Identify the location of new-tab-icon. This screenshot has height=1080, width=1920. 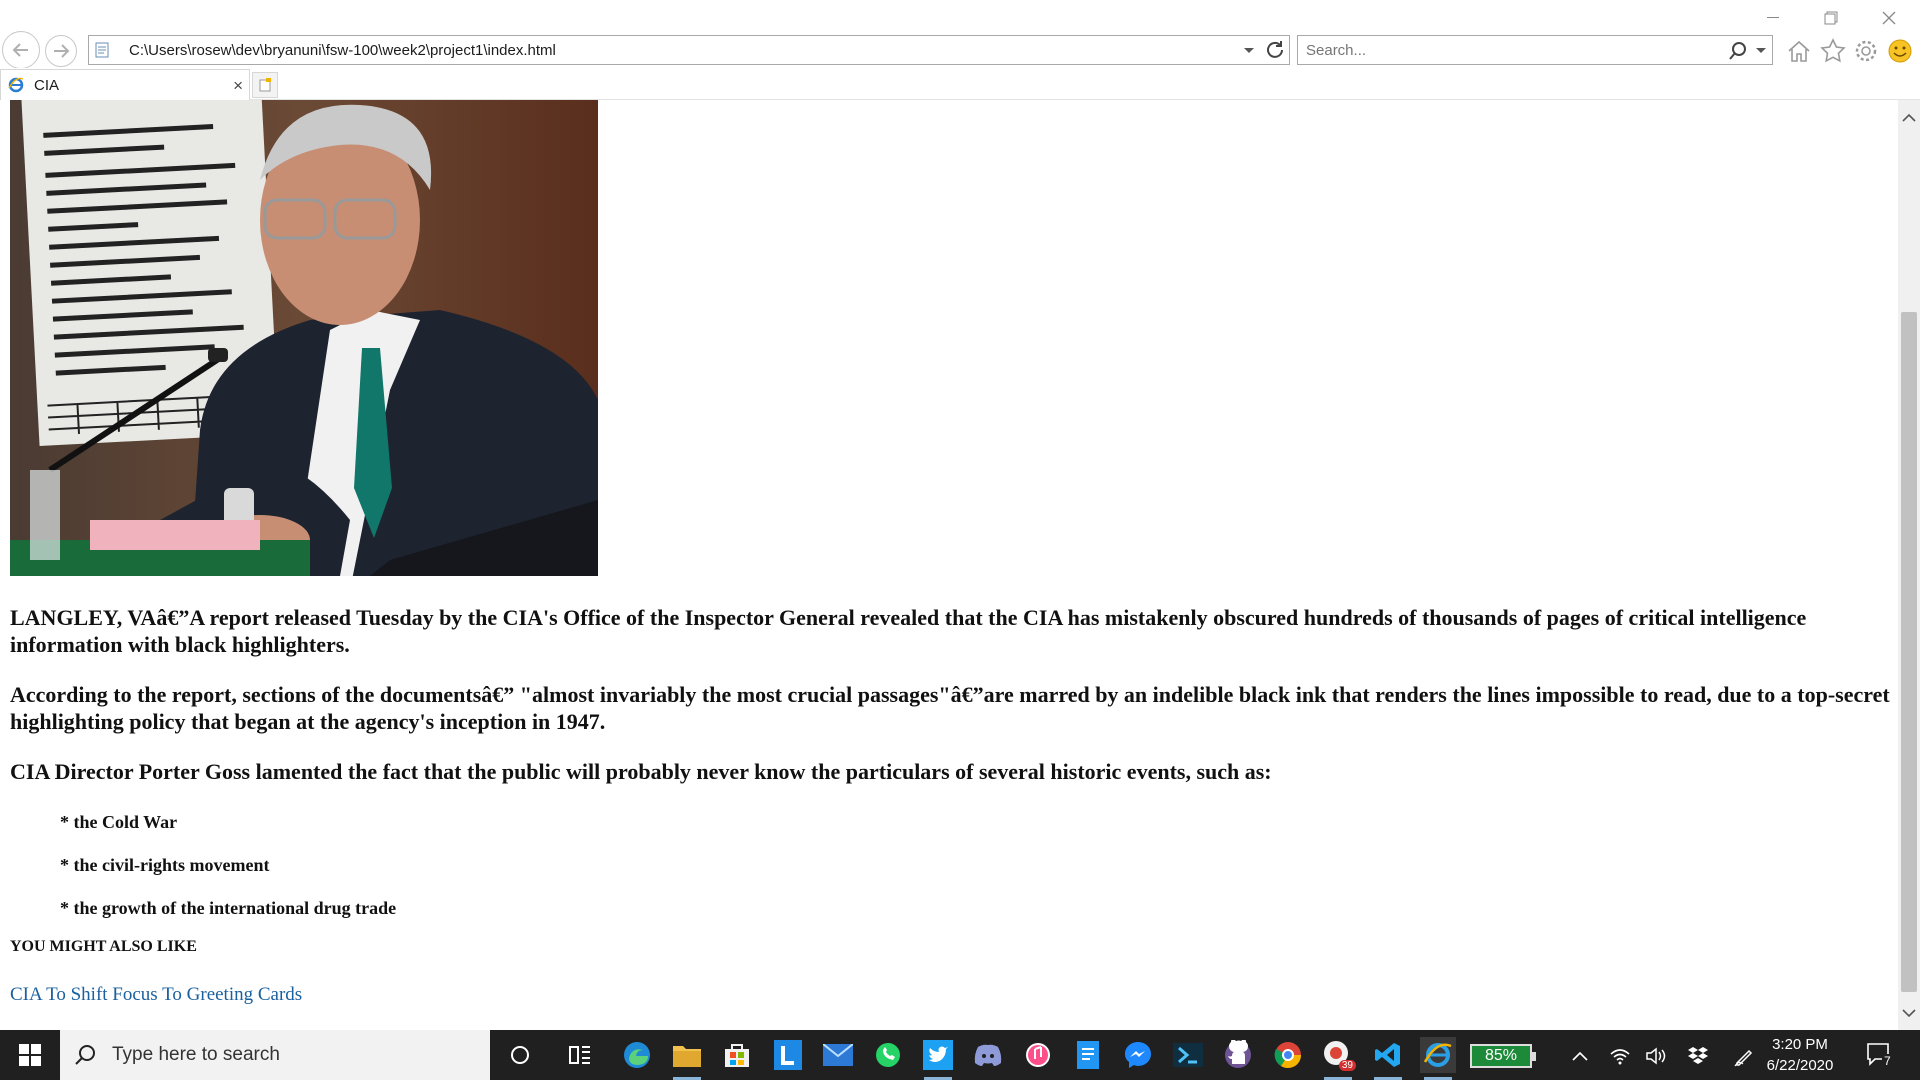
(265, 85).